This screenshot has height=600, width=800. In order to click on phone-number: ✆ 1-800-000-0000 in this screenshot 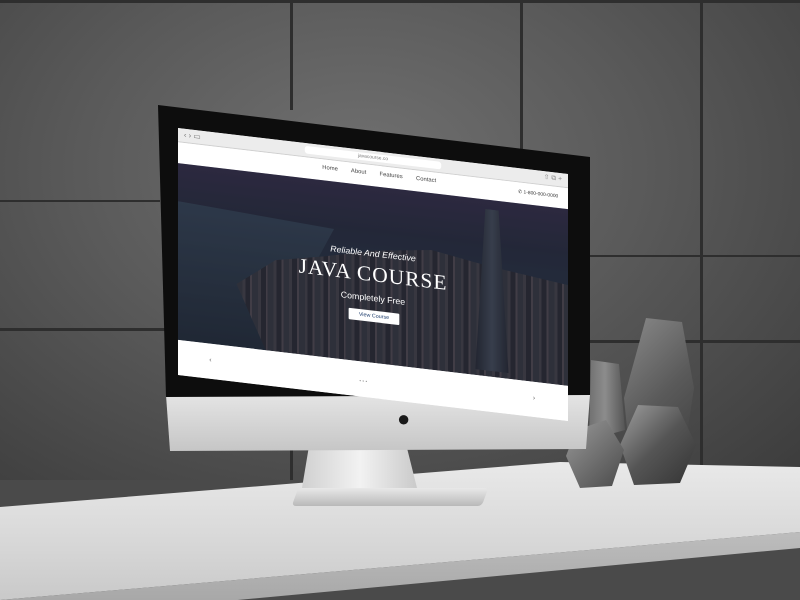, I will do `click(538, 194)`.